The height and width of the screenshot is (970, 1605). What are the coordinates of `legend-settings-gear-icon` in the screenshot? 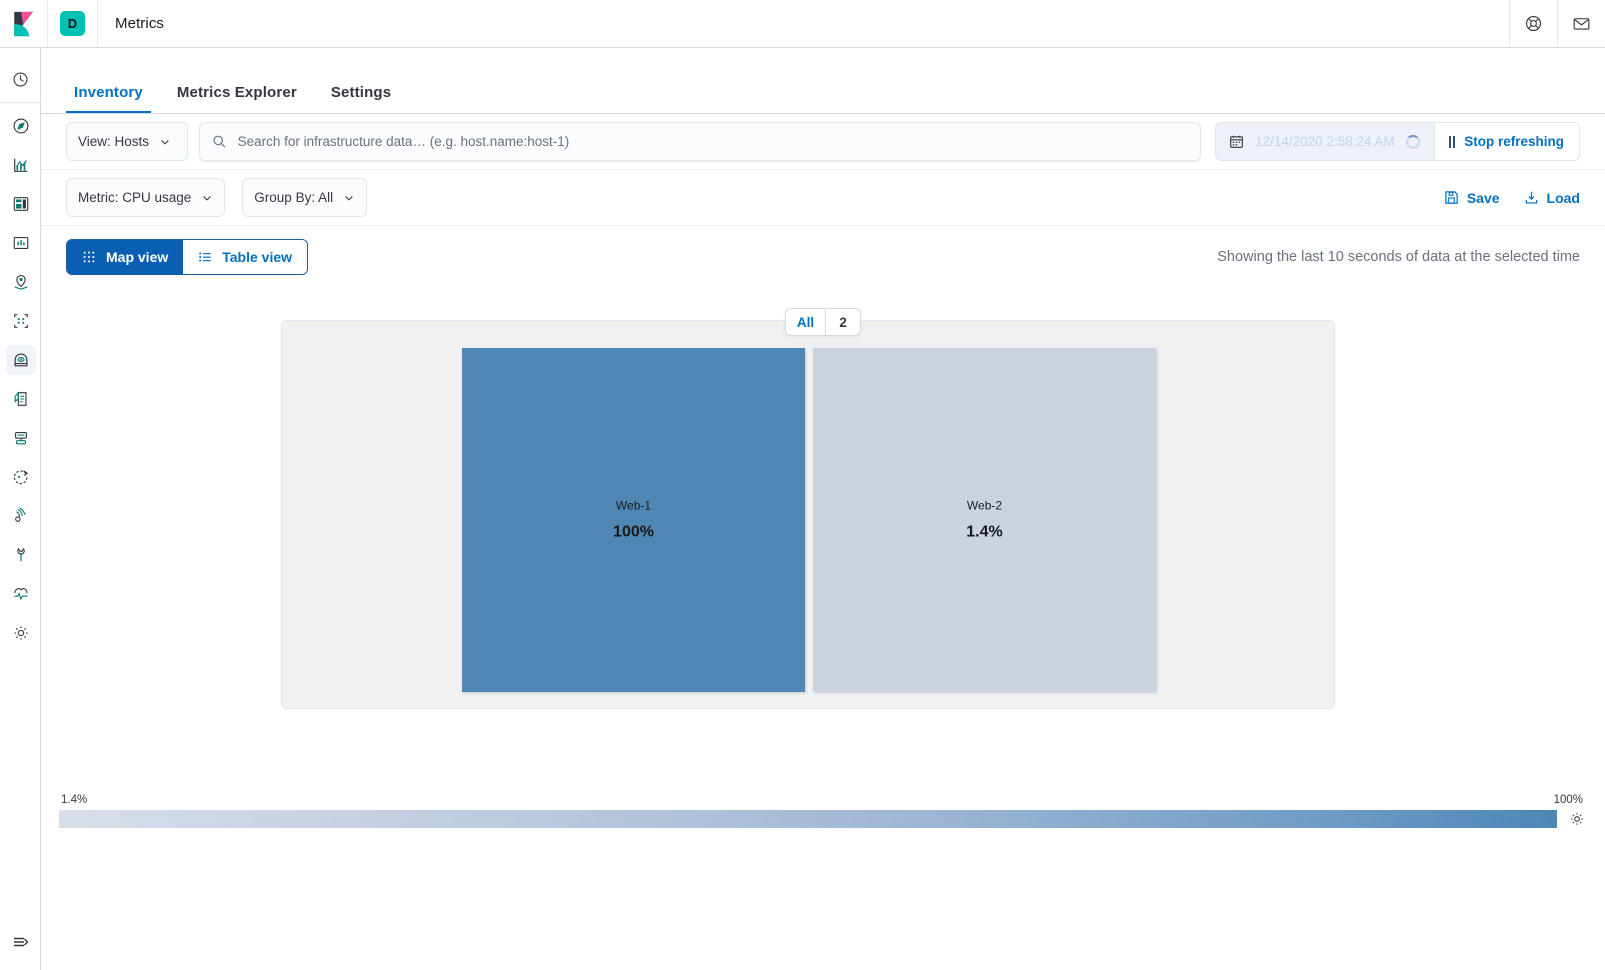 It's located at (1577, 819).